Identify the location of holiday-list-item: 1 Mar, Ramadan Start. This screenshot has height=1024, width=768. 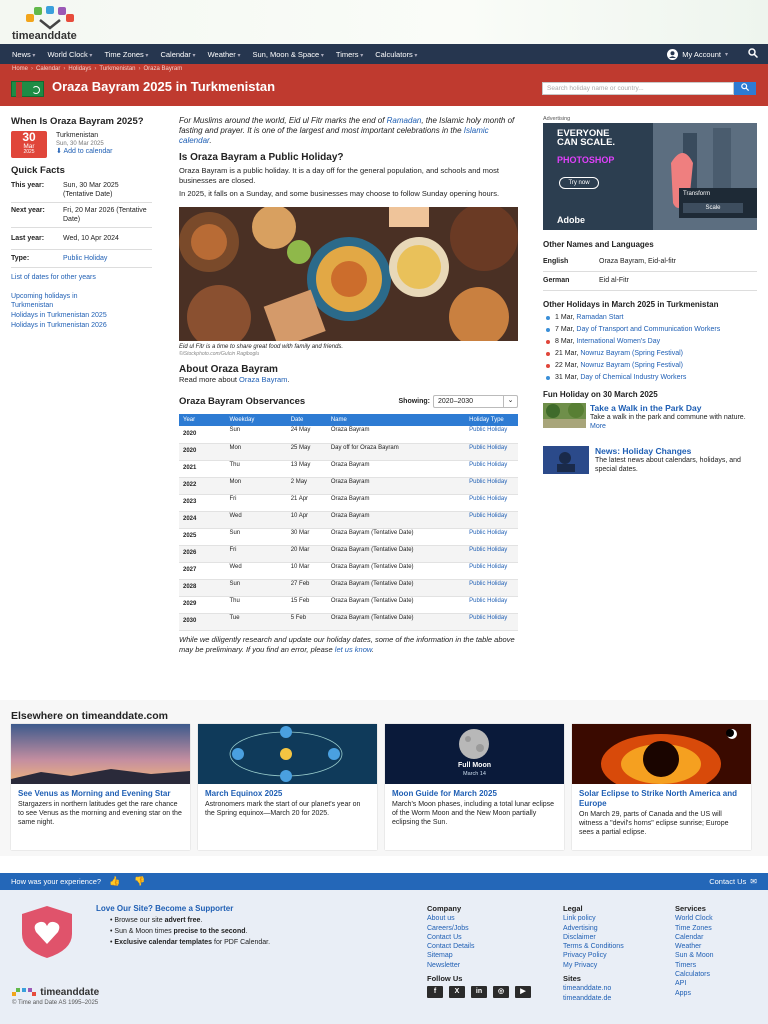
(650, 317).